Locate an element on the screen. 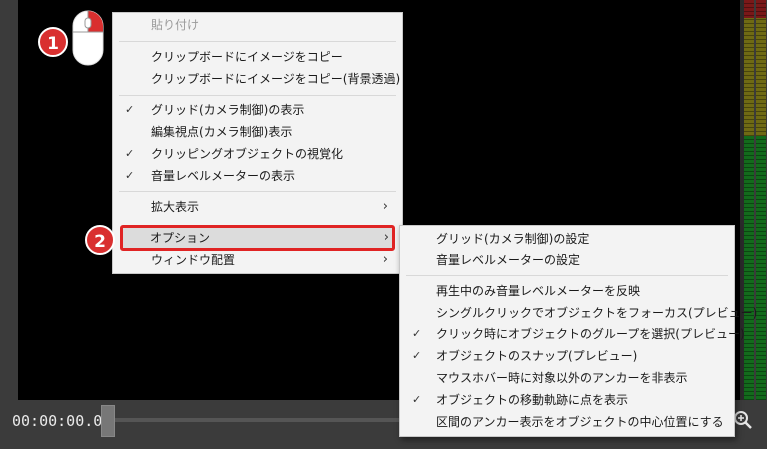 The image size is (767, 449). menu-item-copy-image-transparent: クリップボードにイメージをコピー(背景透過) is located at coordinates (257, 79).